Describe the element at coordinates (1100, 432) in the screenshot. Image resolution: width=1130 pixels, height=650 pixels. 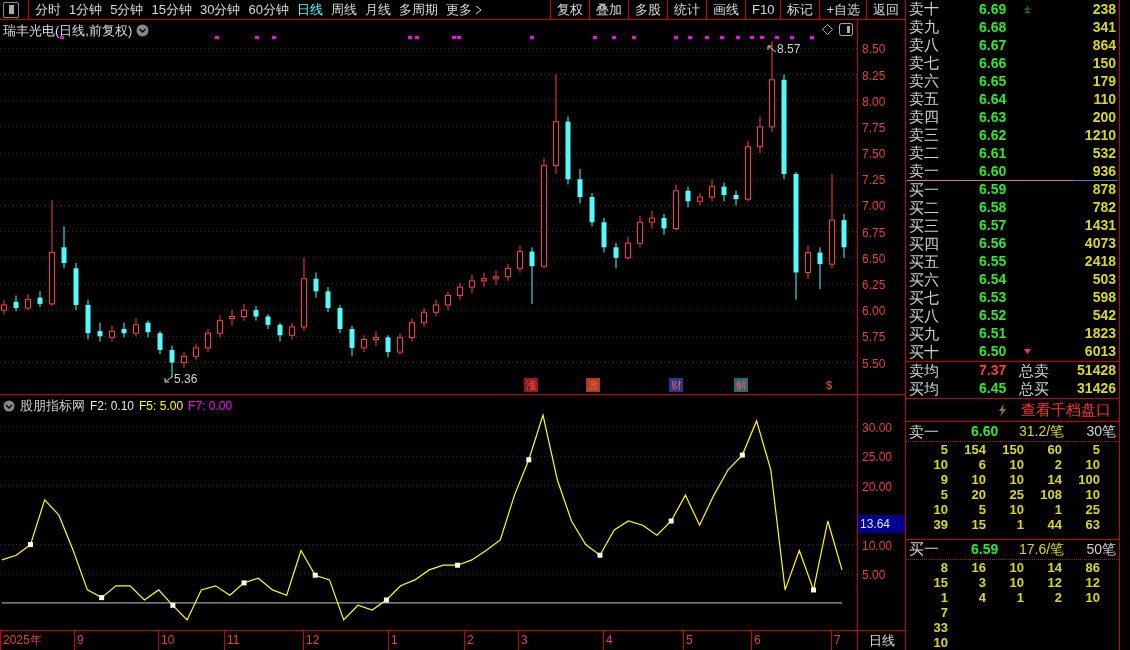
I see `queue-count: 30笔` at that location.